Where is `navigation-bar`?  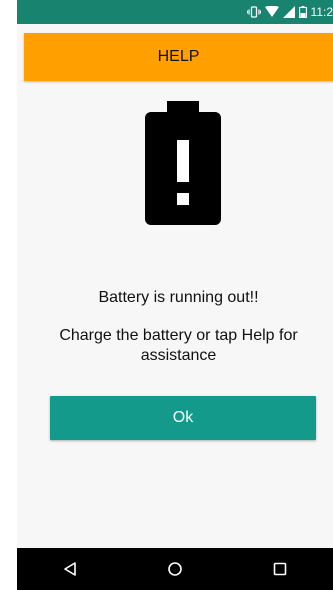 navigation-bar is located at coordinates (175, 569).